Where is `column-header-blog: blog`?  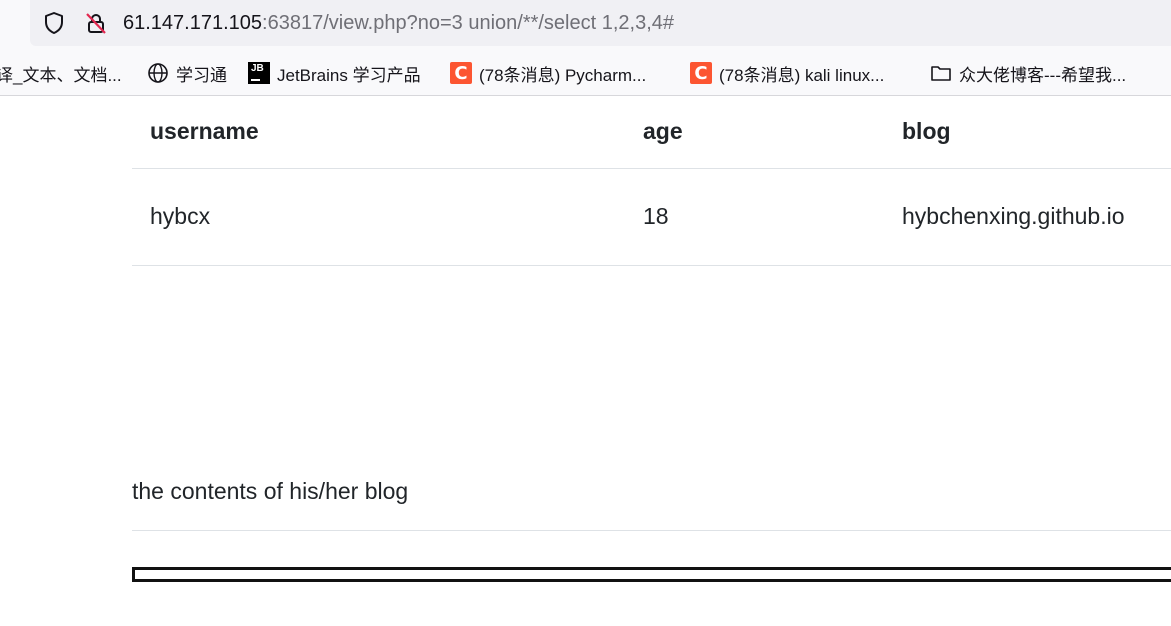
column-header-blog: blog is located at coordinates (1027, 132).